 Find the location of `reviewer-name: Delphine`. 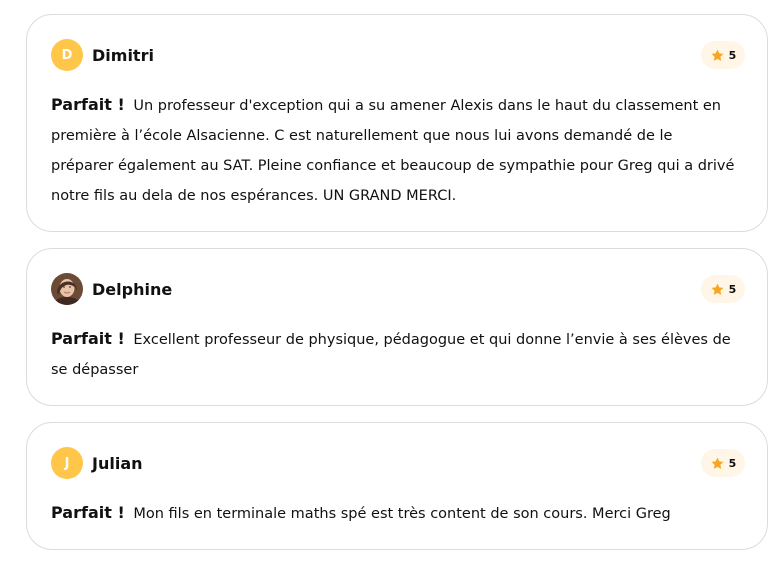

reviewer-name: Delphine is located at coordinates (132, 289).